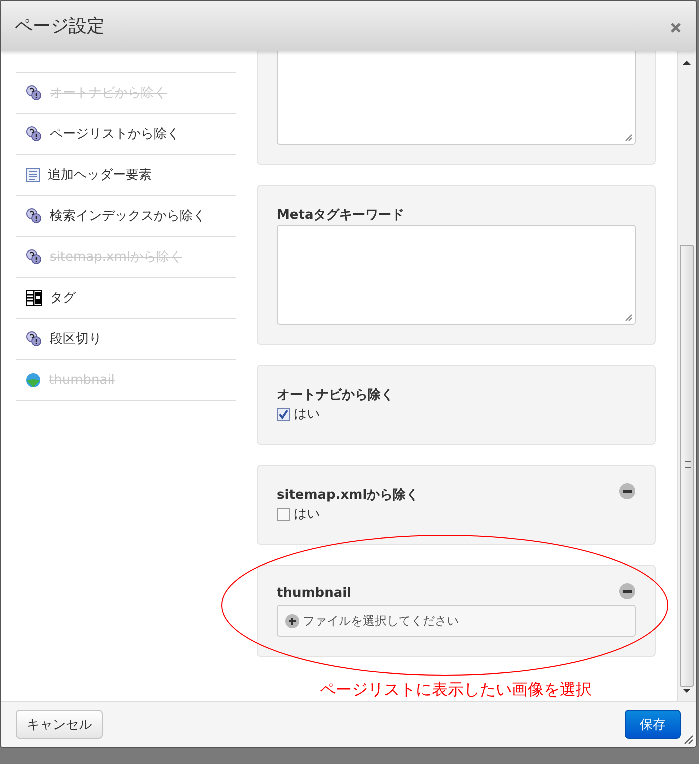  I want to click on sidebar-item: 段区切り, so click(126, 338).